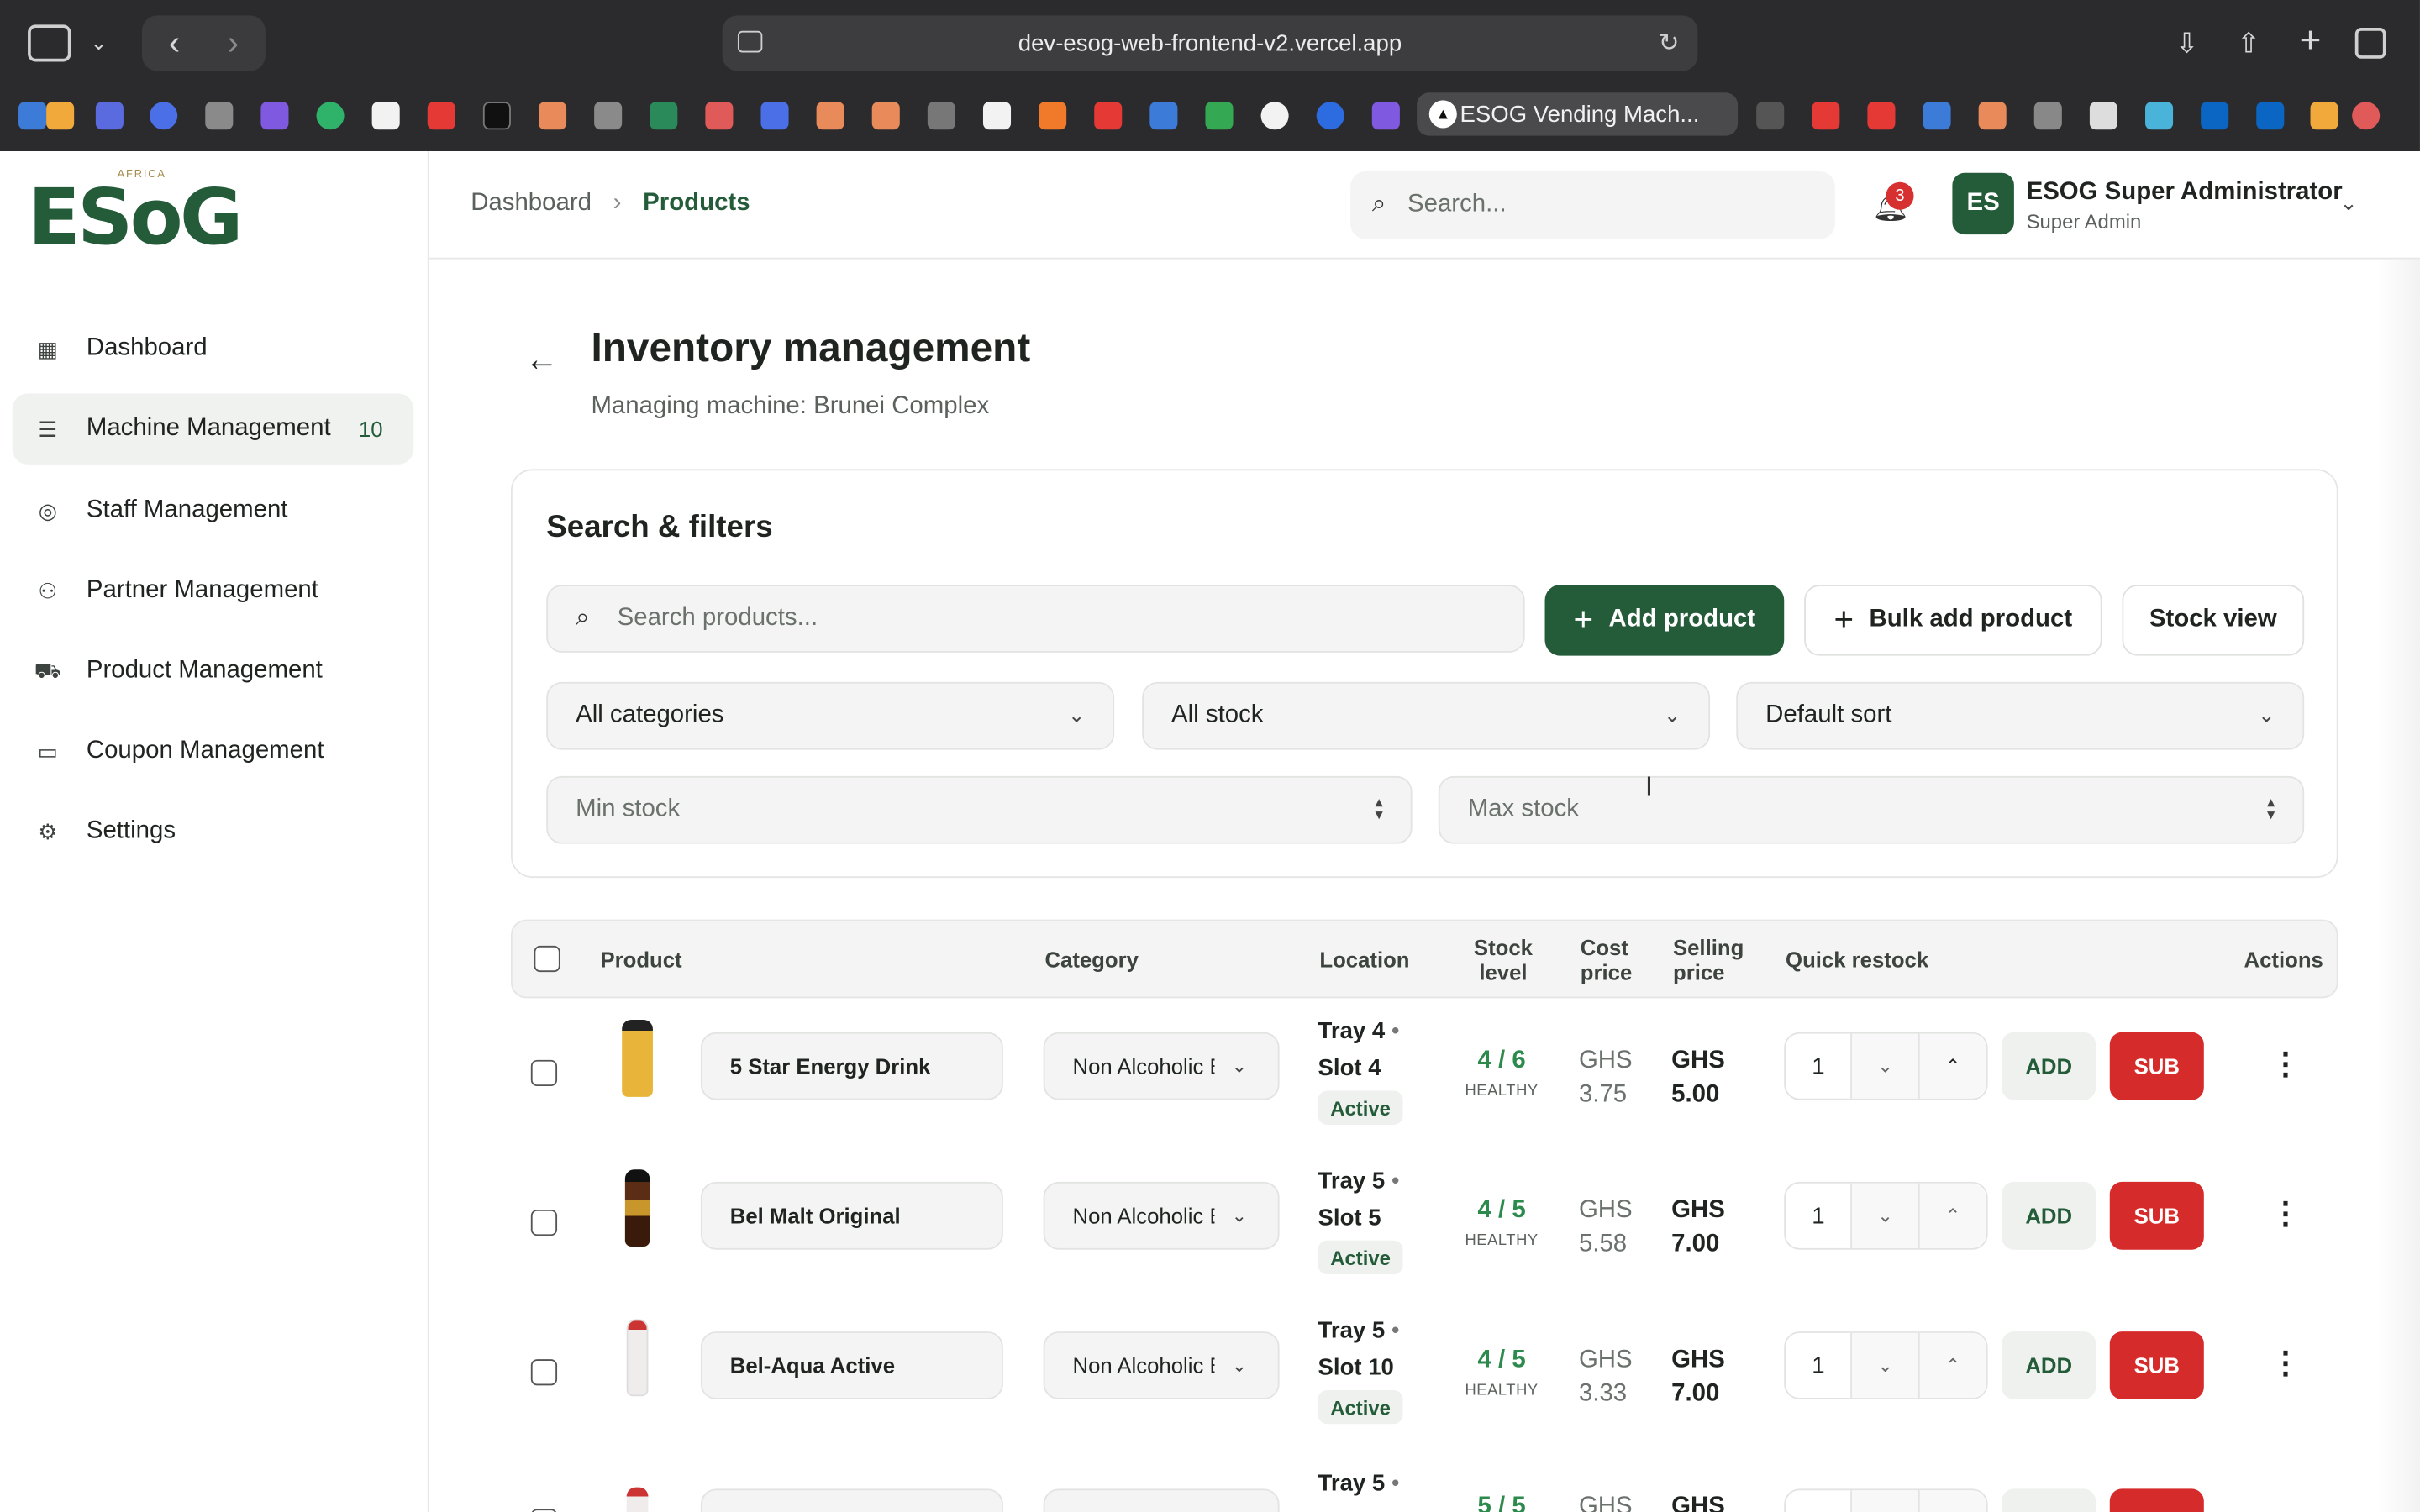  I want to click on col-location: Location, so click(1364, 960).